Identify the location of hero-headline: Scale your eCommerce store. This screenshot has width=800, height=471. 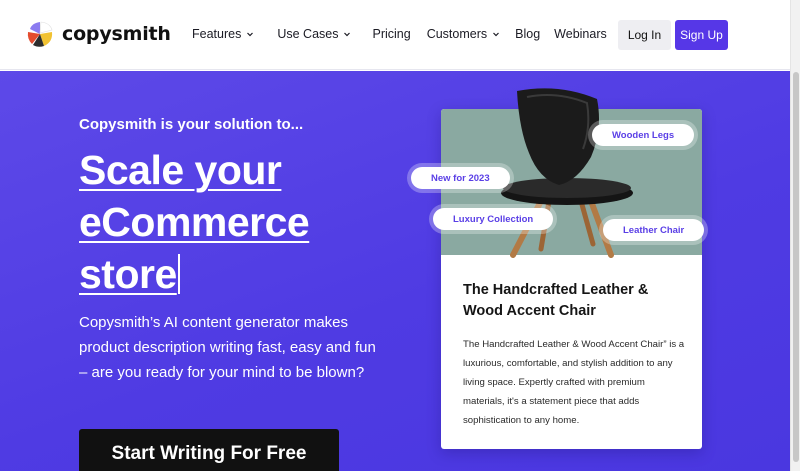
(244, 222).